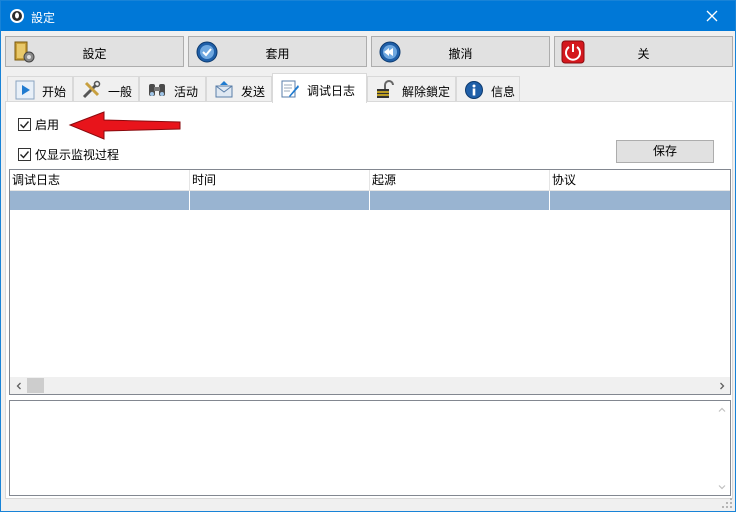 This screenshot has width=736, height=512. I want to click on red-arrow-icon, so click(124, 125).